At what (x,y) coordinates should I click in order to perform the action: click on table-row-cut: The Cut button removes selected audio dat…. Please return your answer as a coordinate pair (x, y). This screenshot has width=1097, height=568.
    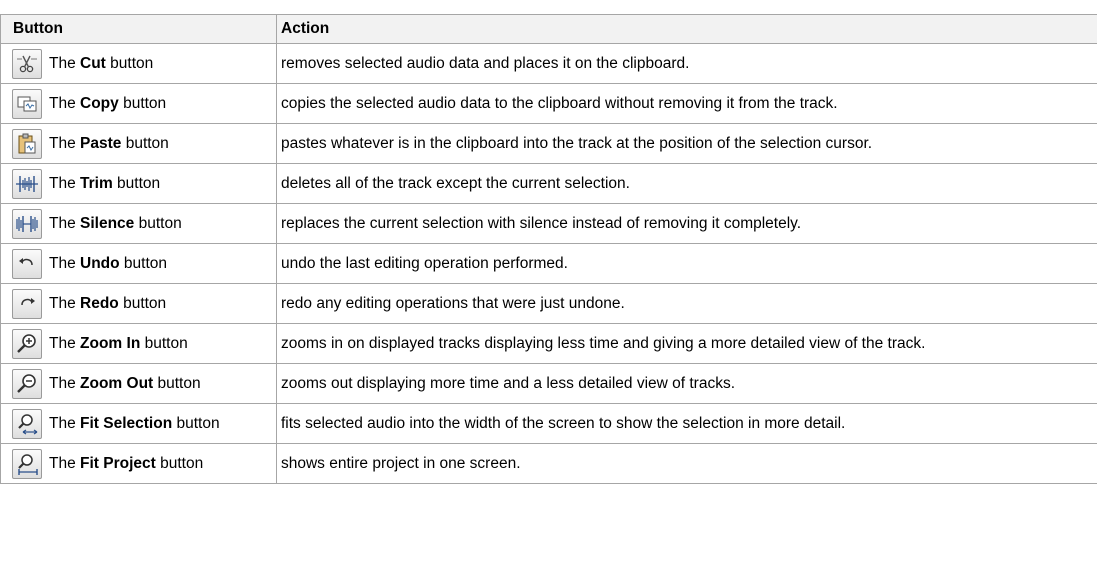
    Looking at the image, I should click on (549, 64).